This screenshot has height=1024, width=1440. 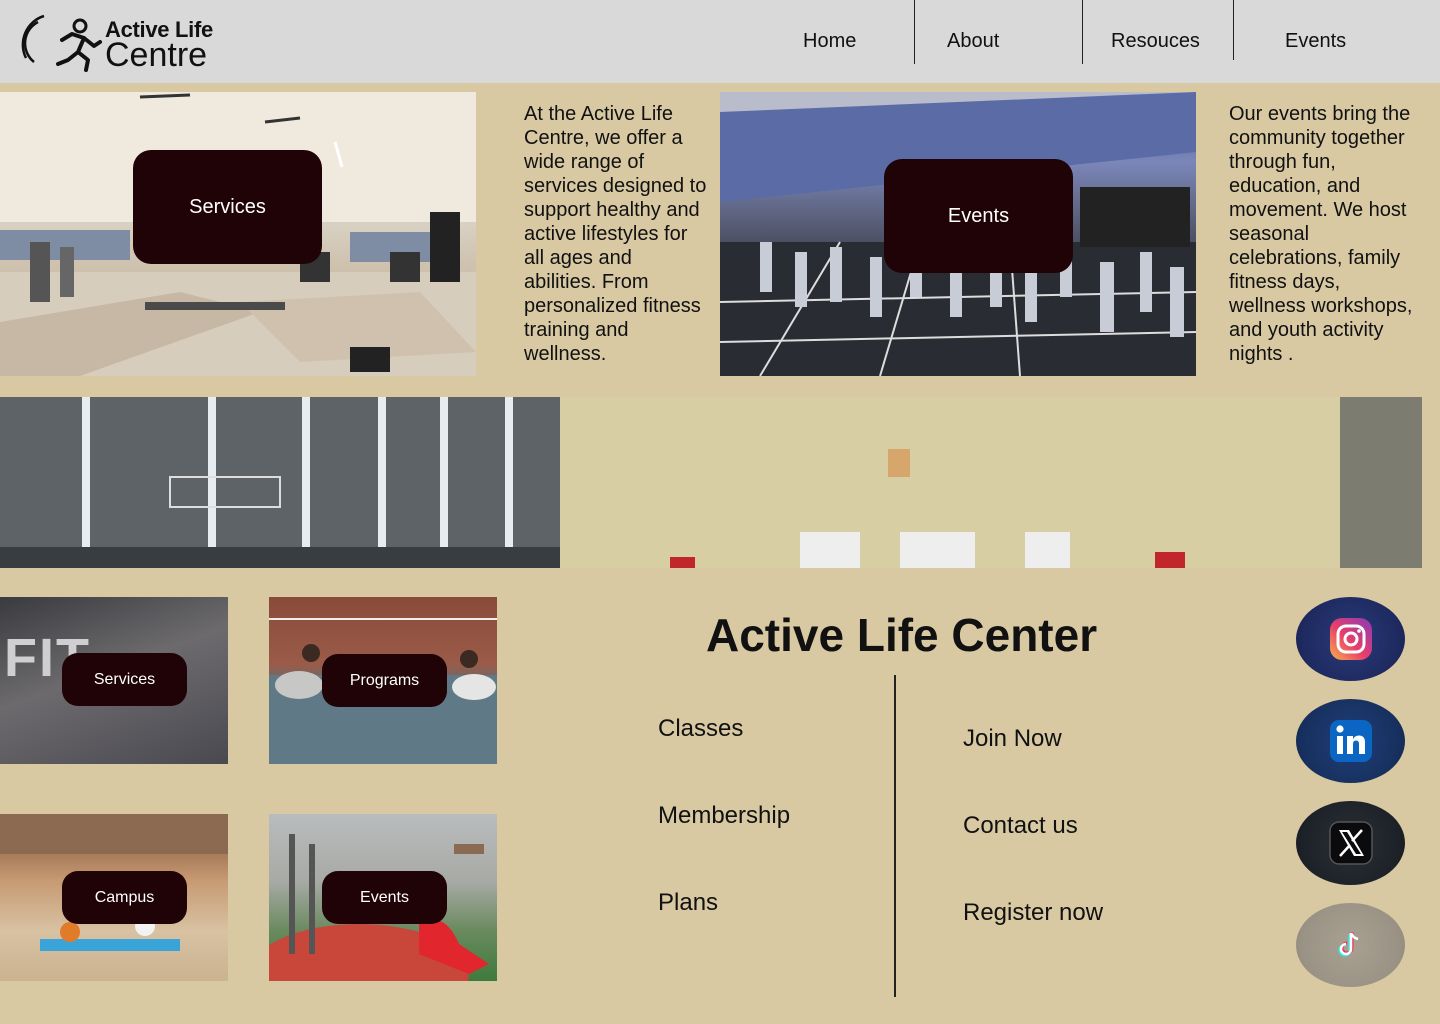 What do you see at coordinates (902, 635) in the screenshot?
I see `footer-title: Active Life Center` at bounding box center [902, 635].